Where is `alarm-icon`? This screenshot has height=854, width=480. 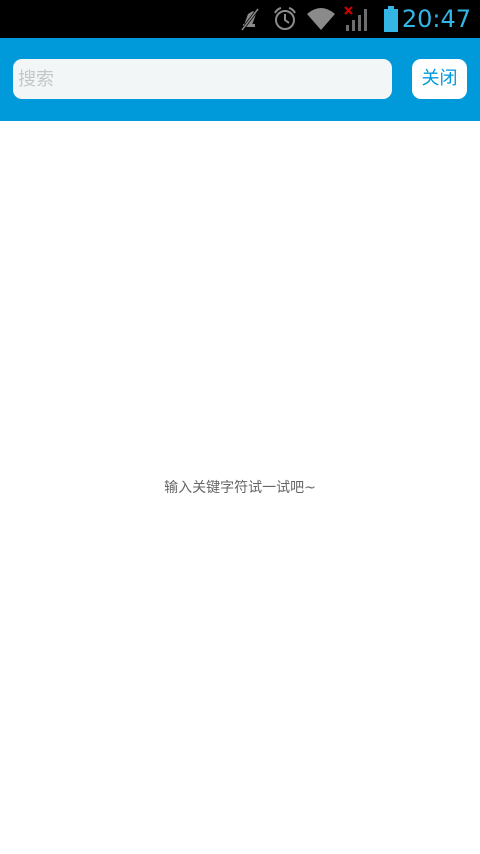 alarm-icon is located at coordinates (285, 18).